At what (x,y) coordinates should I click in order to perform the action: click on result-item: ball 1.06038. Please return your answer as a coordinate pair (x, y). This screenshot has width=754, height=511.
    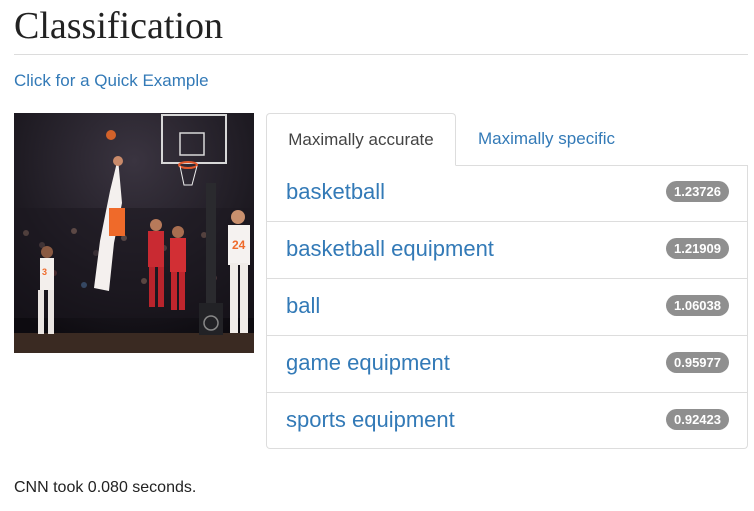
    Looking at the image, I should click on (507, 307).